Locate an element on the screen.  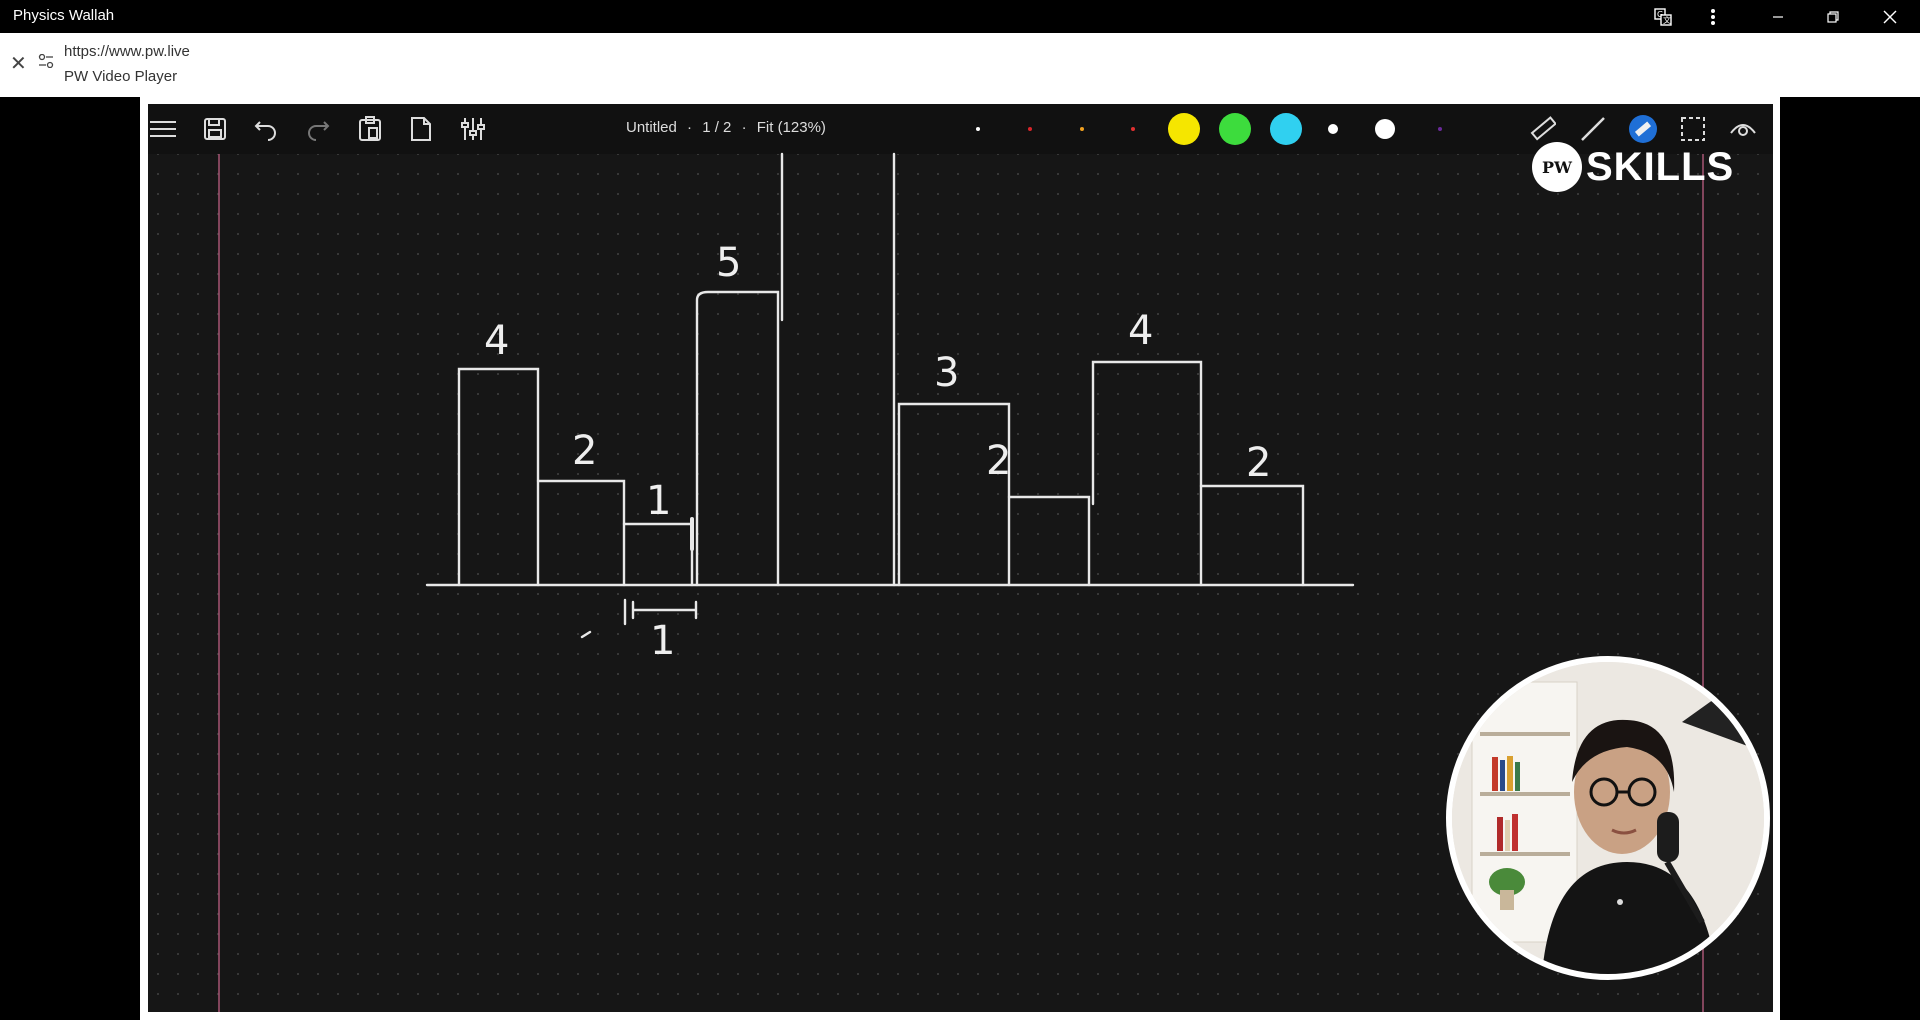
window-title: Physics Wallah is located at coordinates (64, 15).